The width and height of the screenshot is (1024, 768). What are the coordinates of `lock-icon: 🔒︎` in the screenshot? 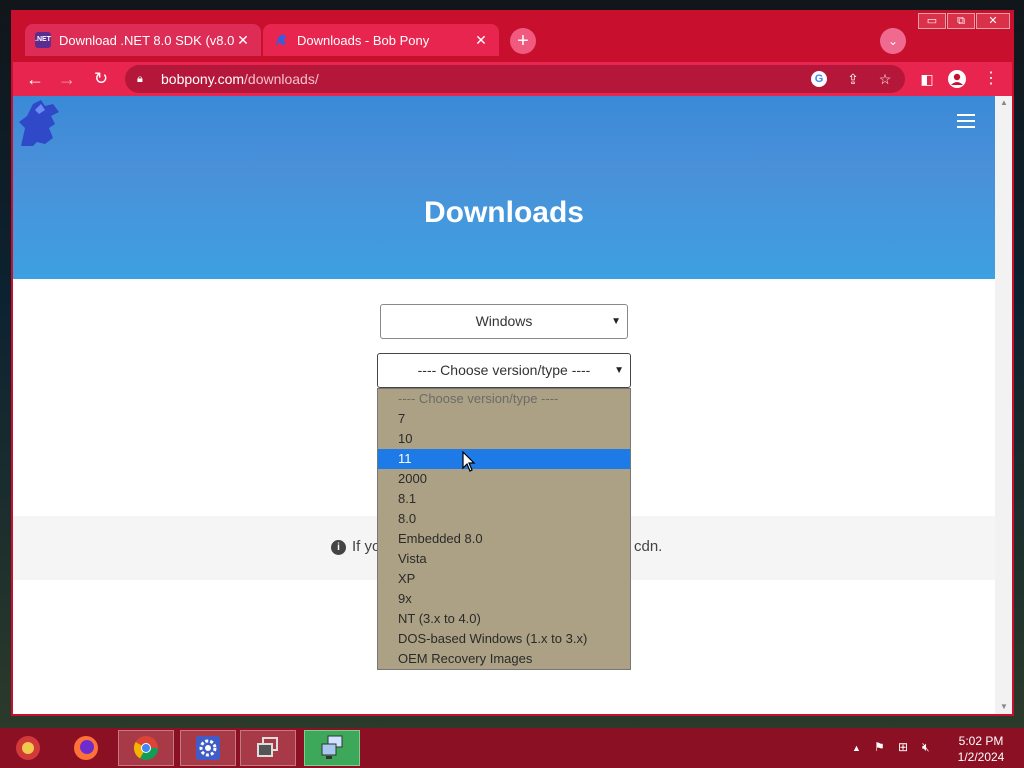 It's located at (140, 78).